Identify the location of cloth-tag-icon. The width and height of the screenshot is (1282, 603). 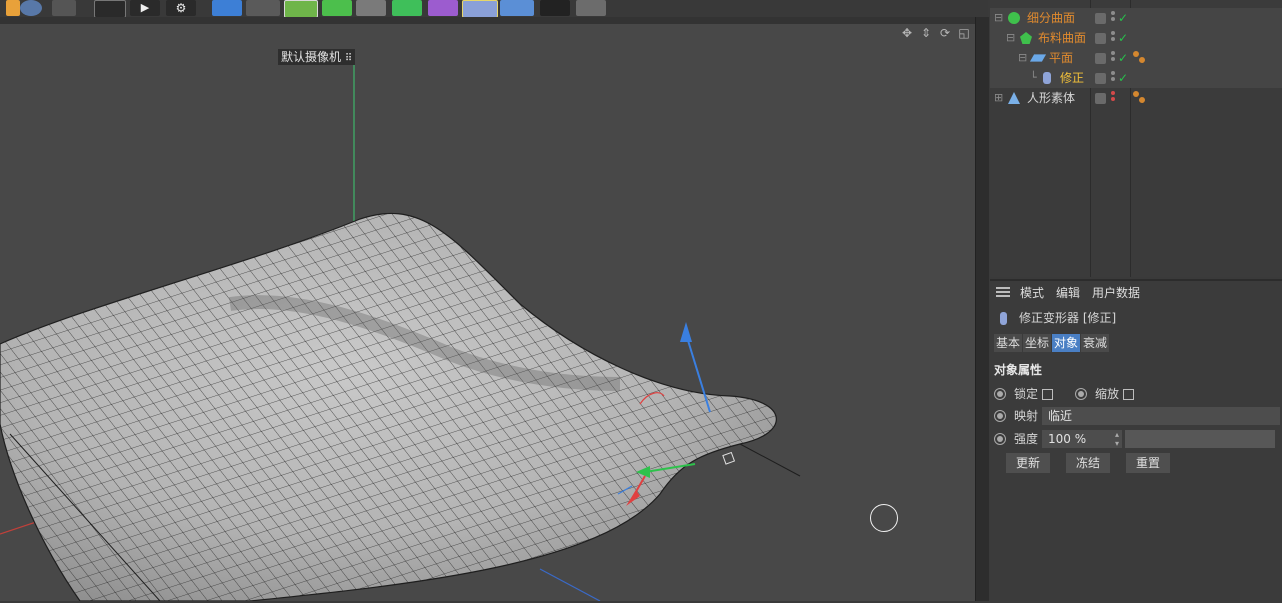
(1140, 58).